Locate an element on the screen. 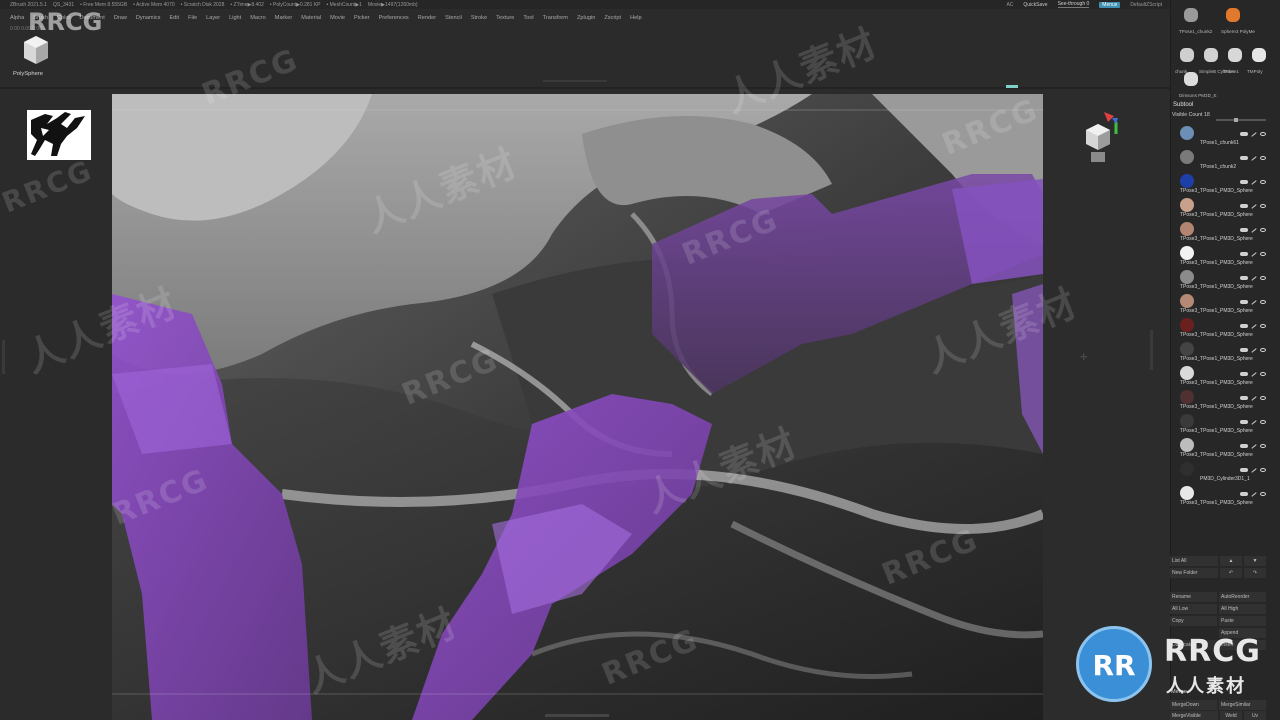 The image size is (1280, 720). subtool-row: PM3D_Cylinder3D1_1 is located at coordinates (1220, 472).